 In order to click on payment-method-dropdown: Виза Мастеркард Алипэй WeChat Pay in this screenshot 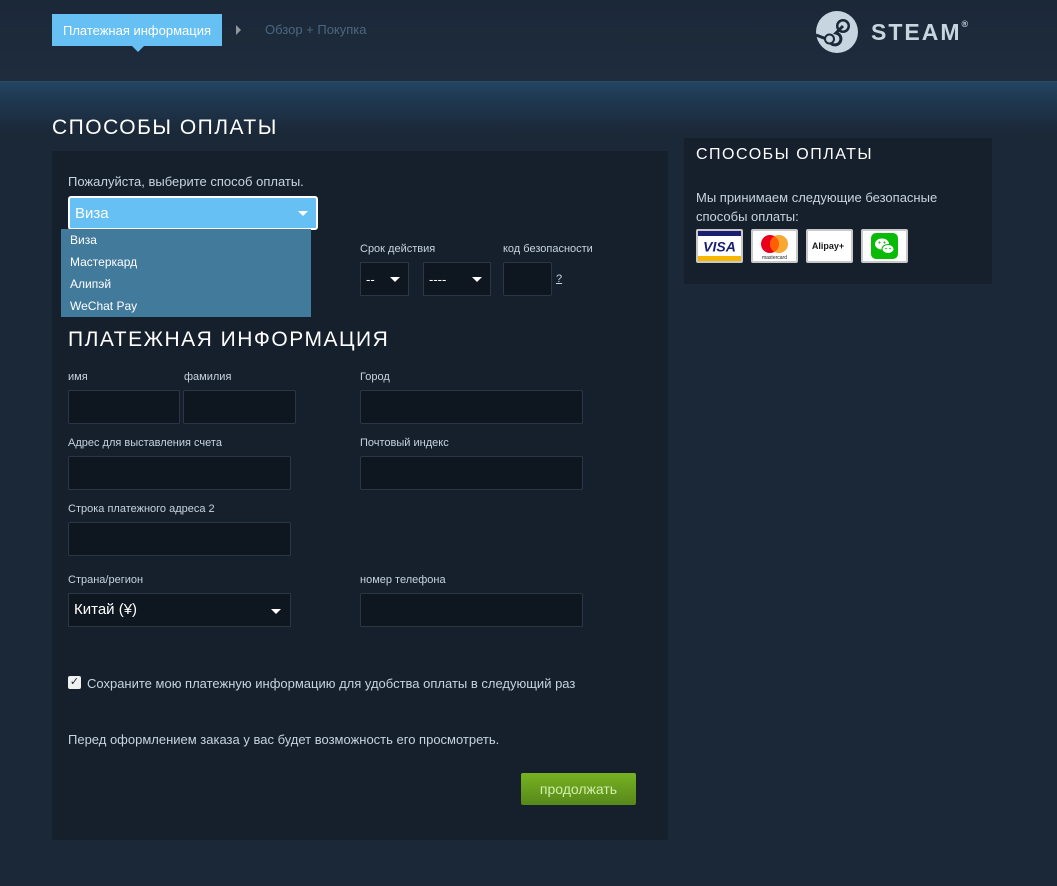, I will do `click(186, 273)`.